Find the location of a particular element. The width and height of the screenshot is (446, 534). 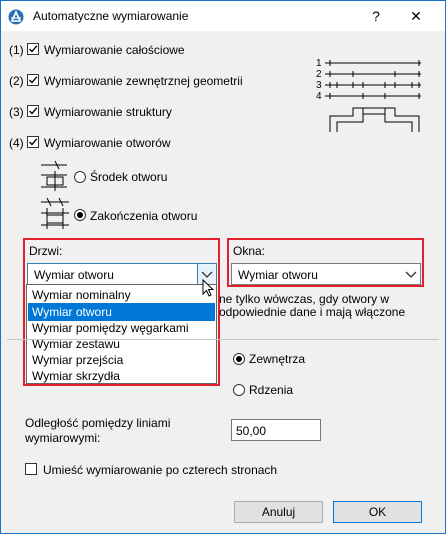

windows-dropdown-button is located at coordinates (411, 274).